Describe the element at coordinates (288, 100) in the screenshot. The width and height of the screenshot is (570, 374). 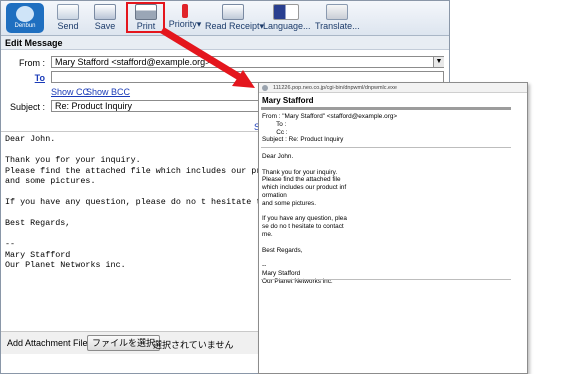
I see `popup-title: Mary Stafford` at that location.